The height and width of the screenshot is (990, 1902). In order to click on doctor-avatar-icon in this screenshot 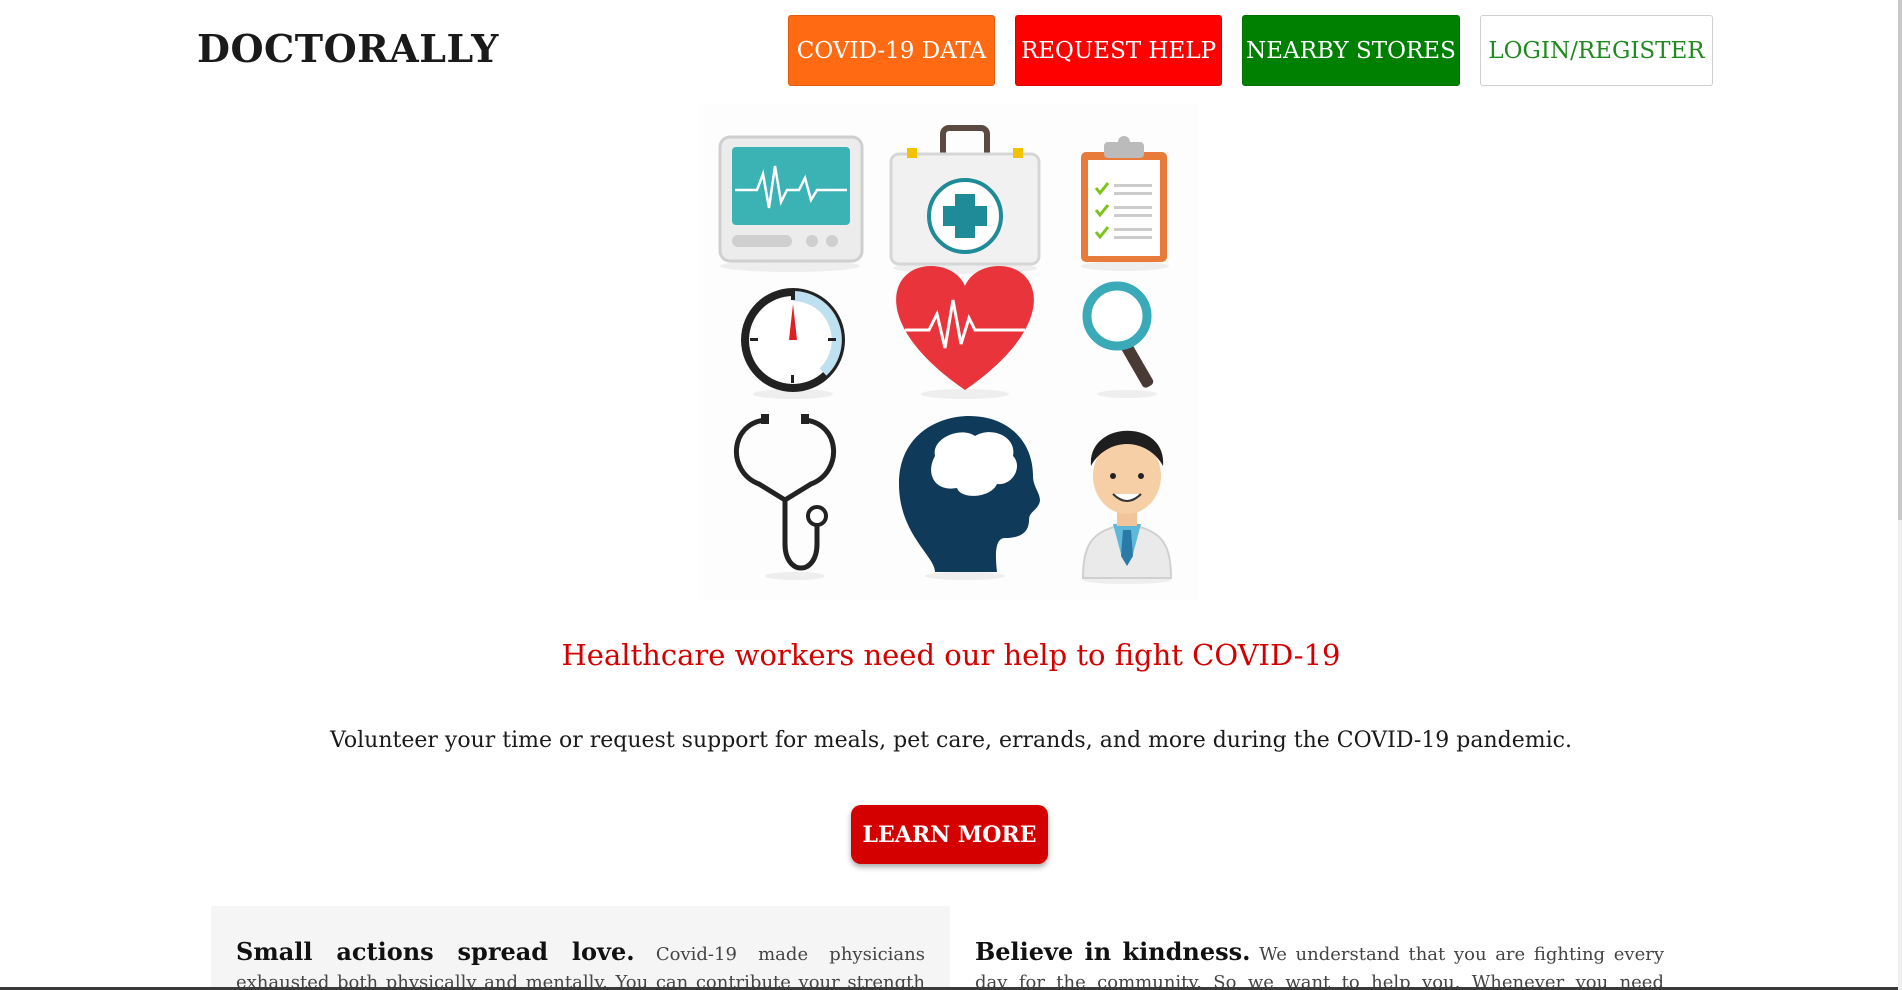, I will do `click(1127, 507)`.